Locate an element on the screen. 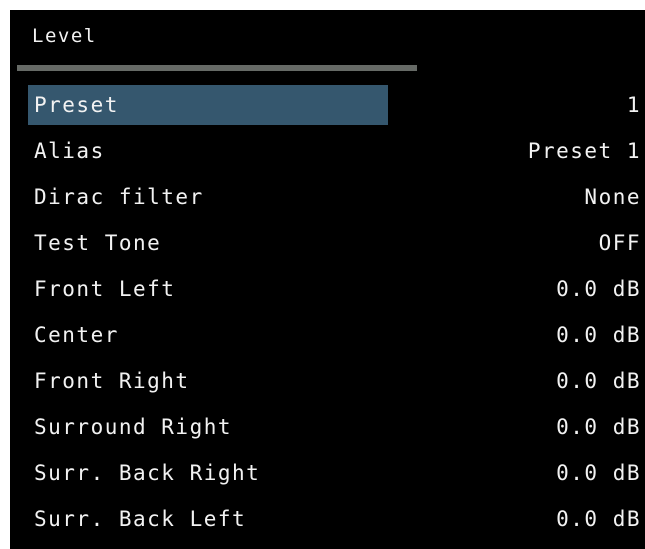  menu-row-value: Preset 1 is located at coordinates (584, 151).